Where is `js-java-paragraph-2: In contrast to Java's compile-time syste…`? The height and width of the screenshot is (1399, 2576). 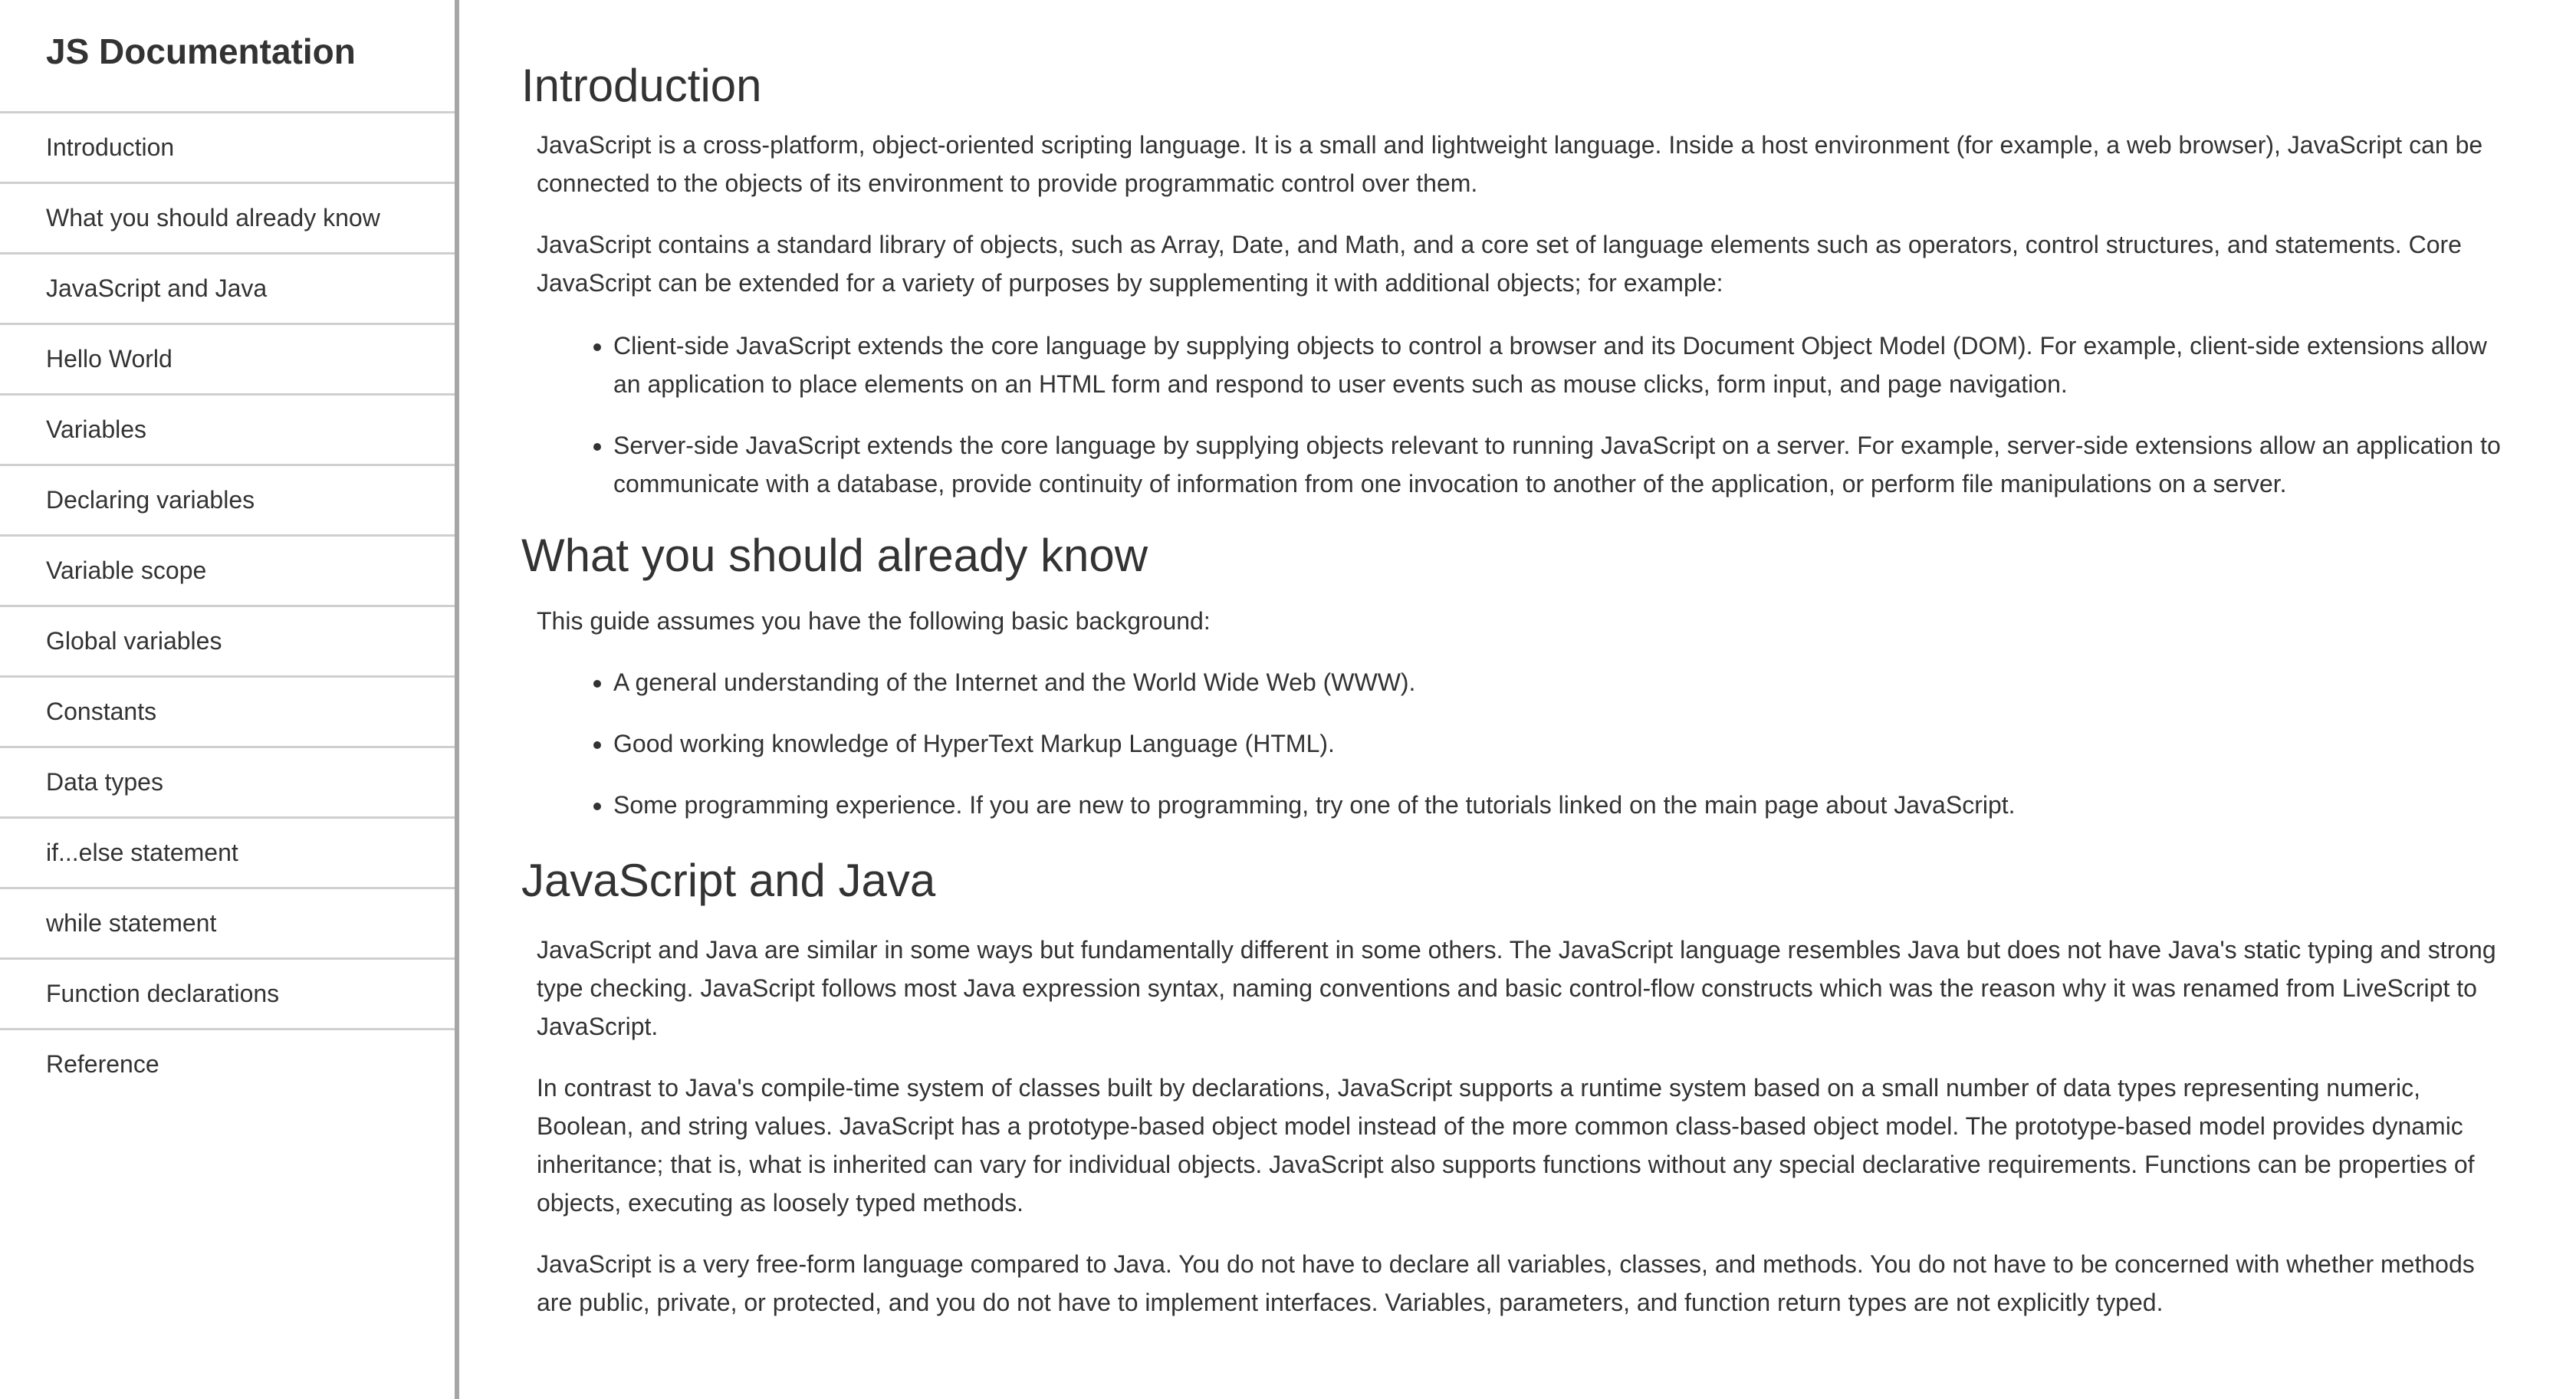
js-java-paragraph-2: In contrast to Java's compile-time syste… is located at coordinates (1506, 1145).